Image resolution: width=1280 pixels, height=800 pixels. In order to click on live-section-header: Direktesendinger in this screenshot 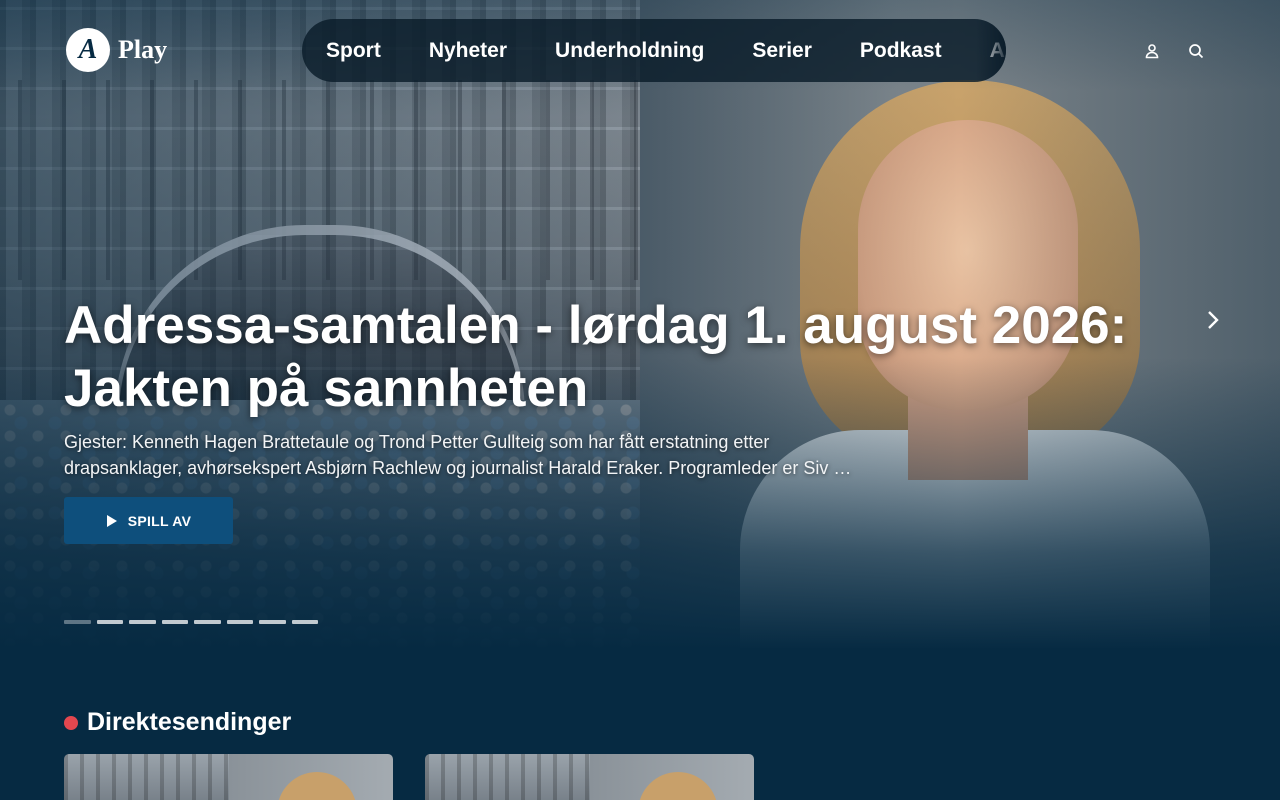, I will do `click(177, 722)`.